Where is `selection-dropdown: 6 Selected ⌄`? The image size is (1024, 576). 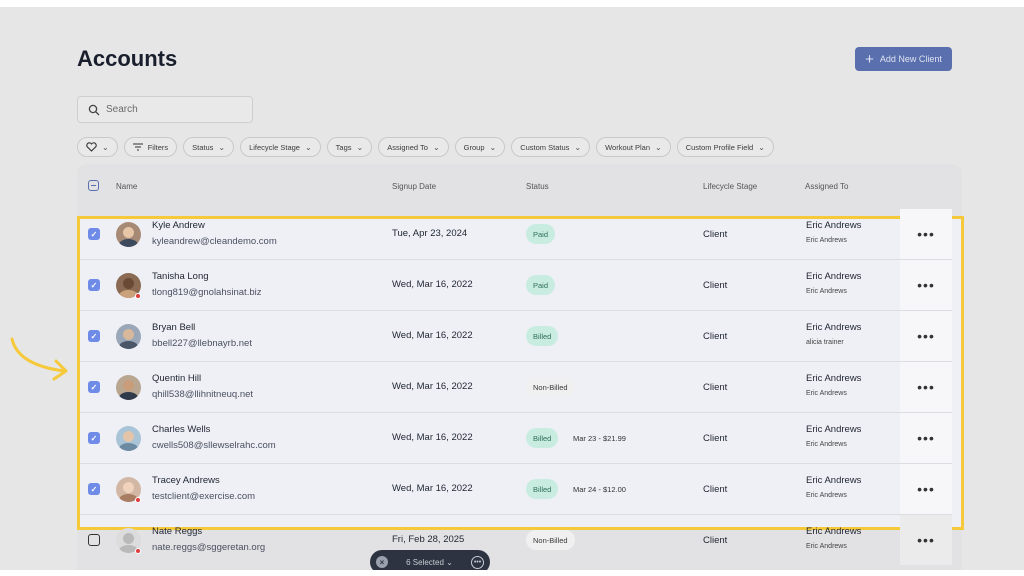
selection-dropdown: 6 Selected ⌄ is located at coordinates (429, 562).